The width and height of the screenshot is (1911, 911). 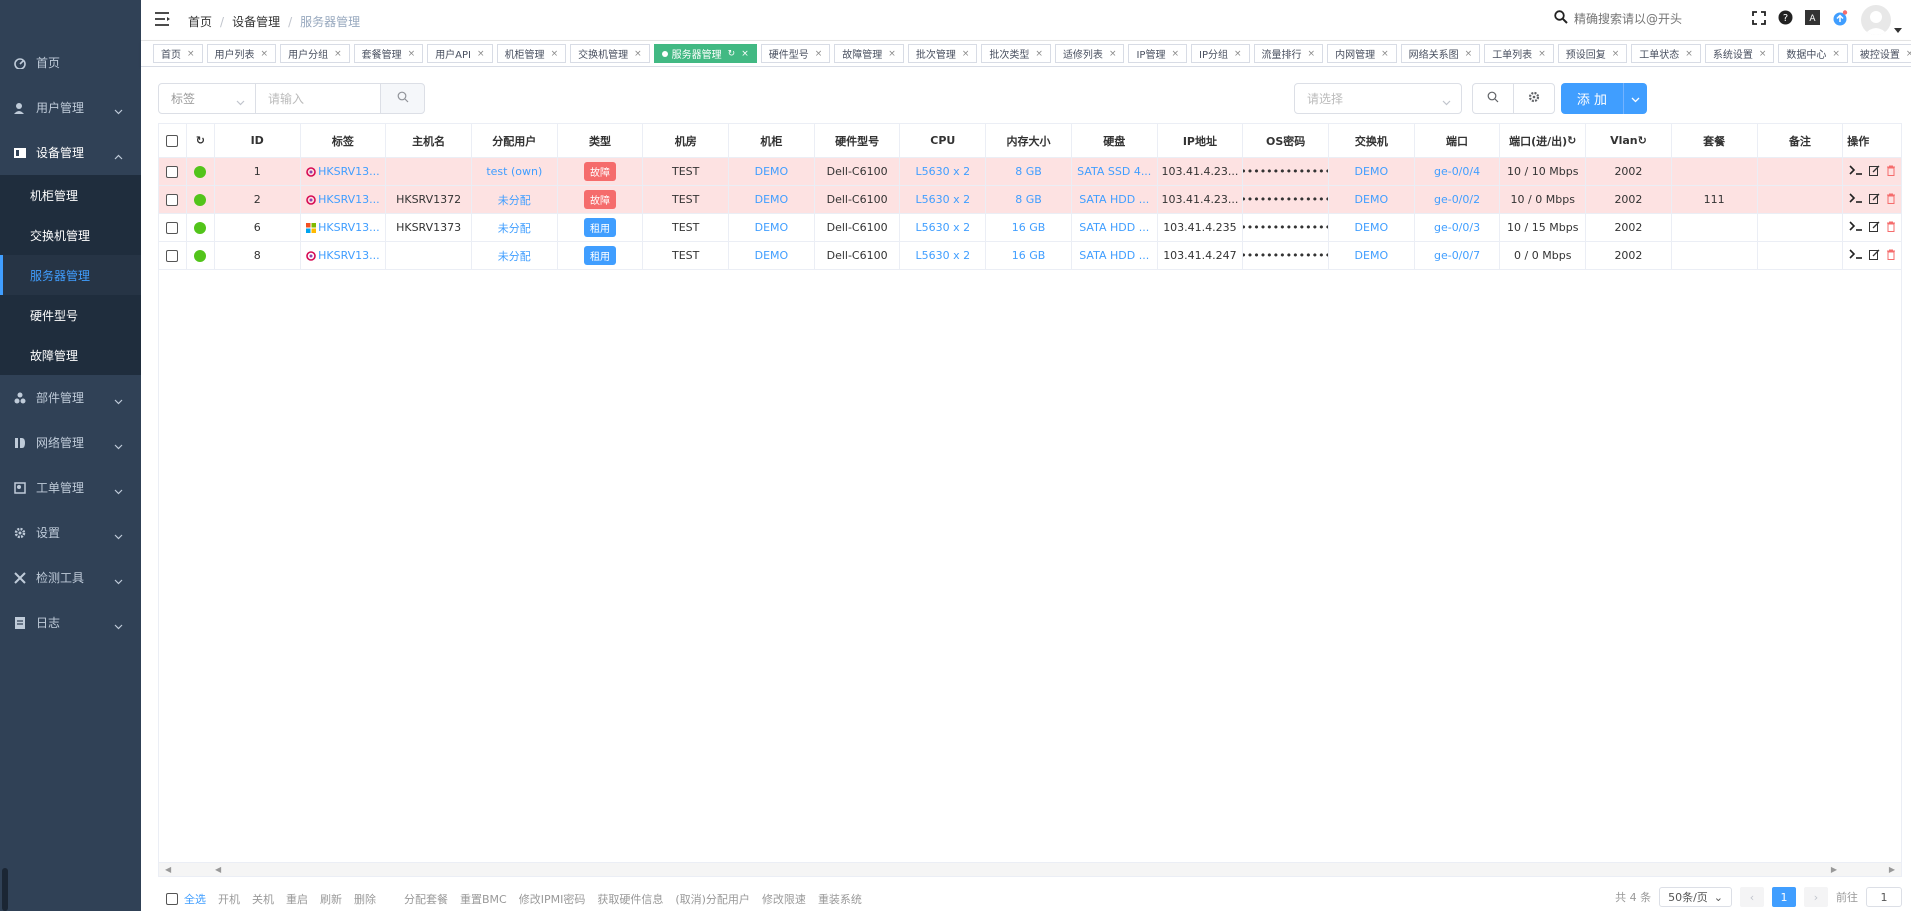 I want to click on avatar, so click(x=1876, y=20).